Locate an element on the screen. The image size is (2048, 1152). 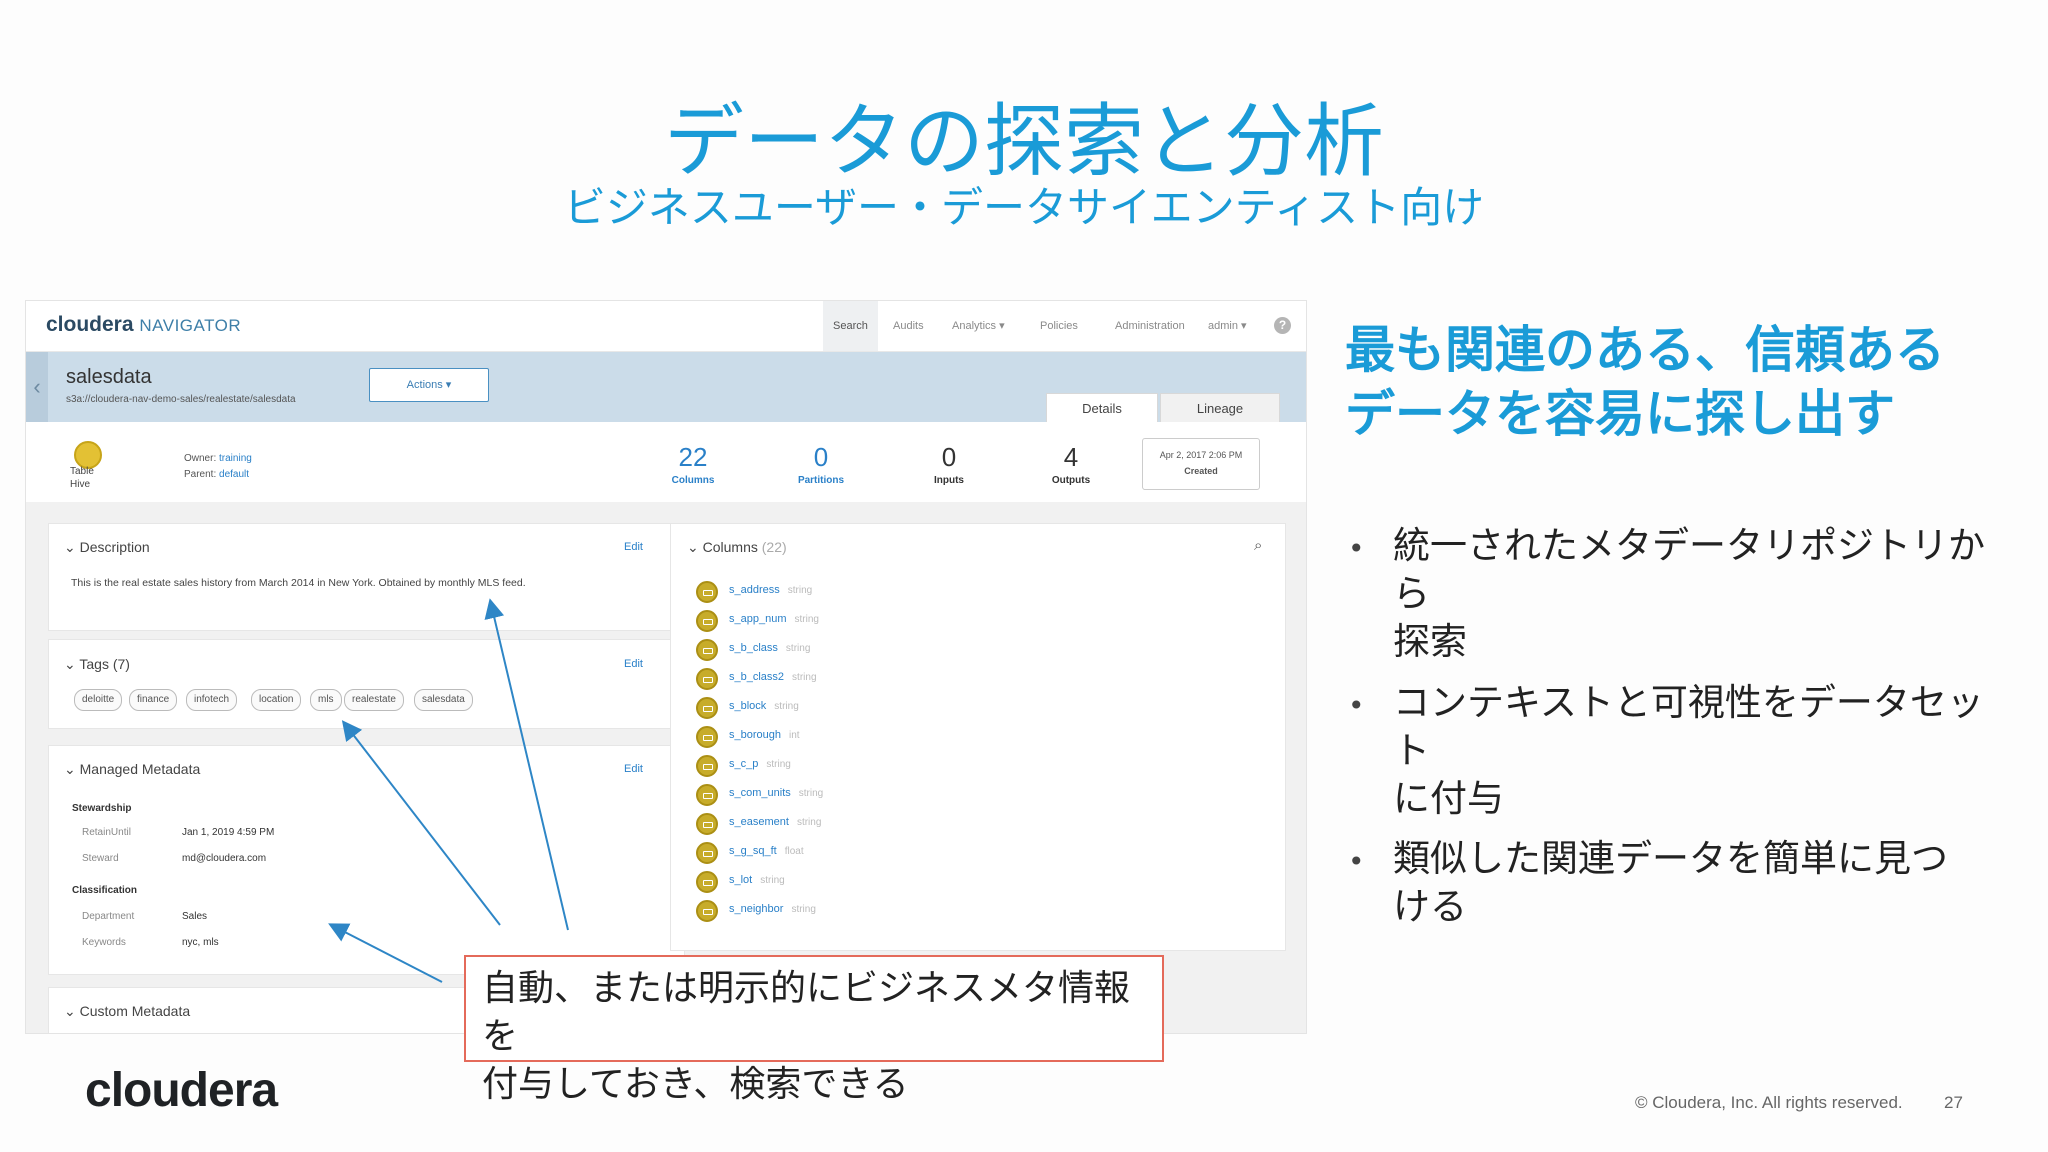
tag-chip: infotech is located at coordinates (212, 700).